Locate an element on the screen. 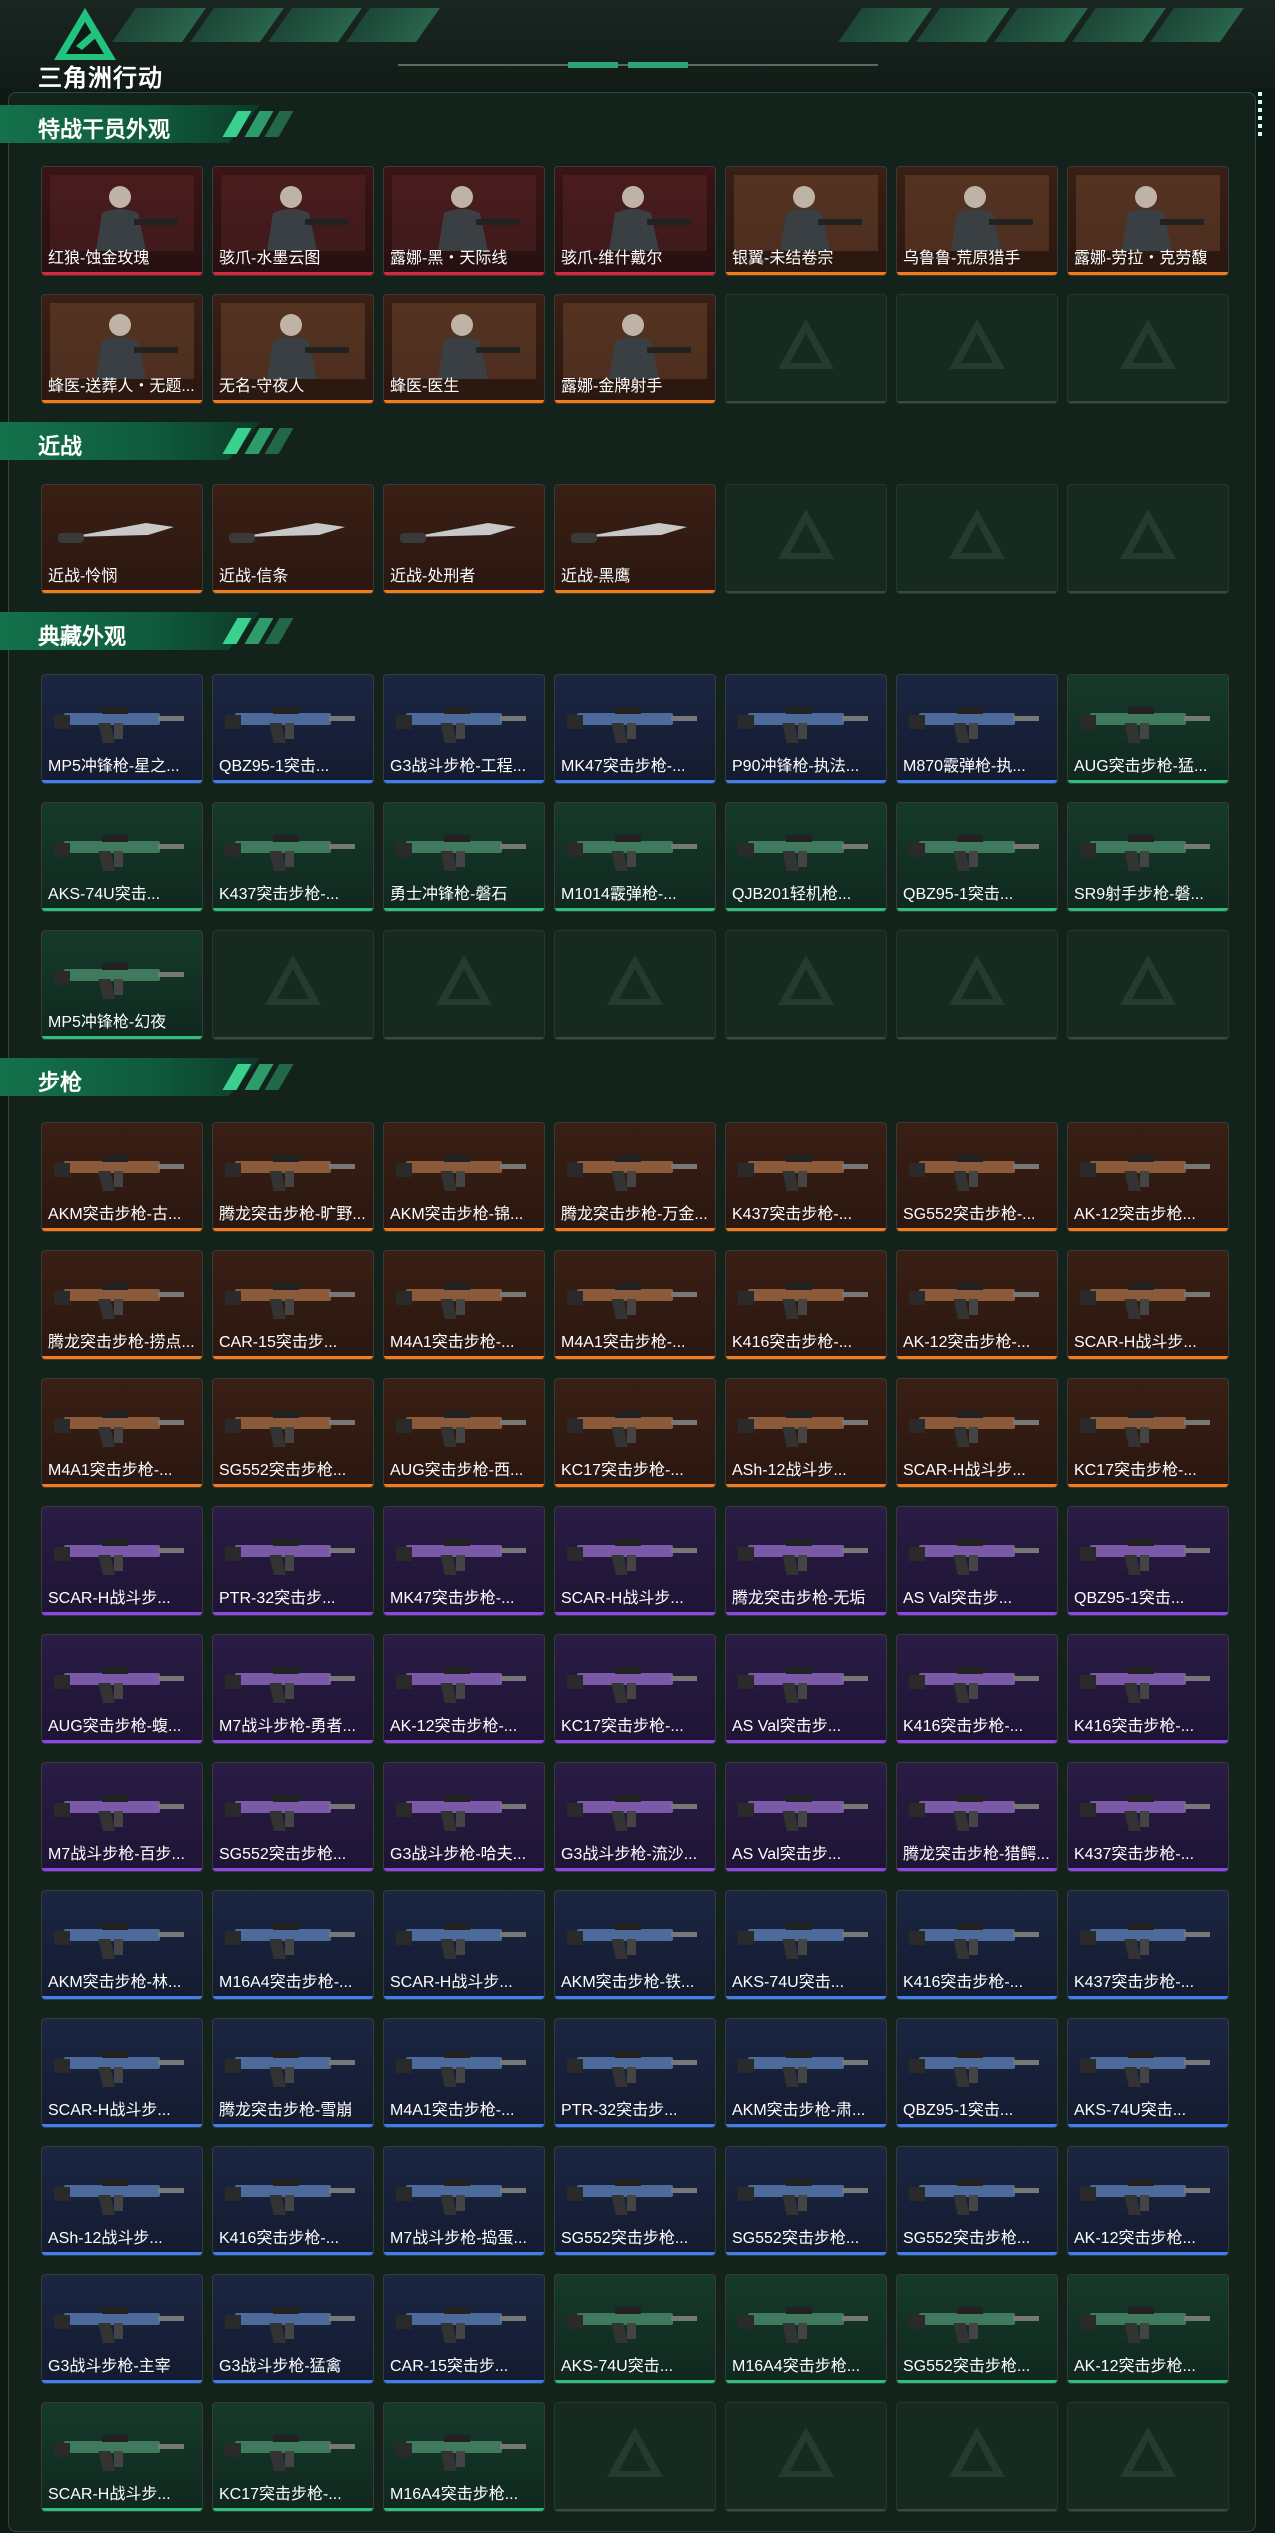 The height and width of the screenshot is (2533, 1275). skin-card: 乌鲁鲁-荒原猎手 is located at coordinates (977, 221).